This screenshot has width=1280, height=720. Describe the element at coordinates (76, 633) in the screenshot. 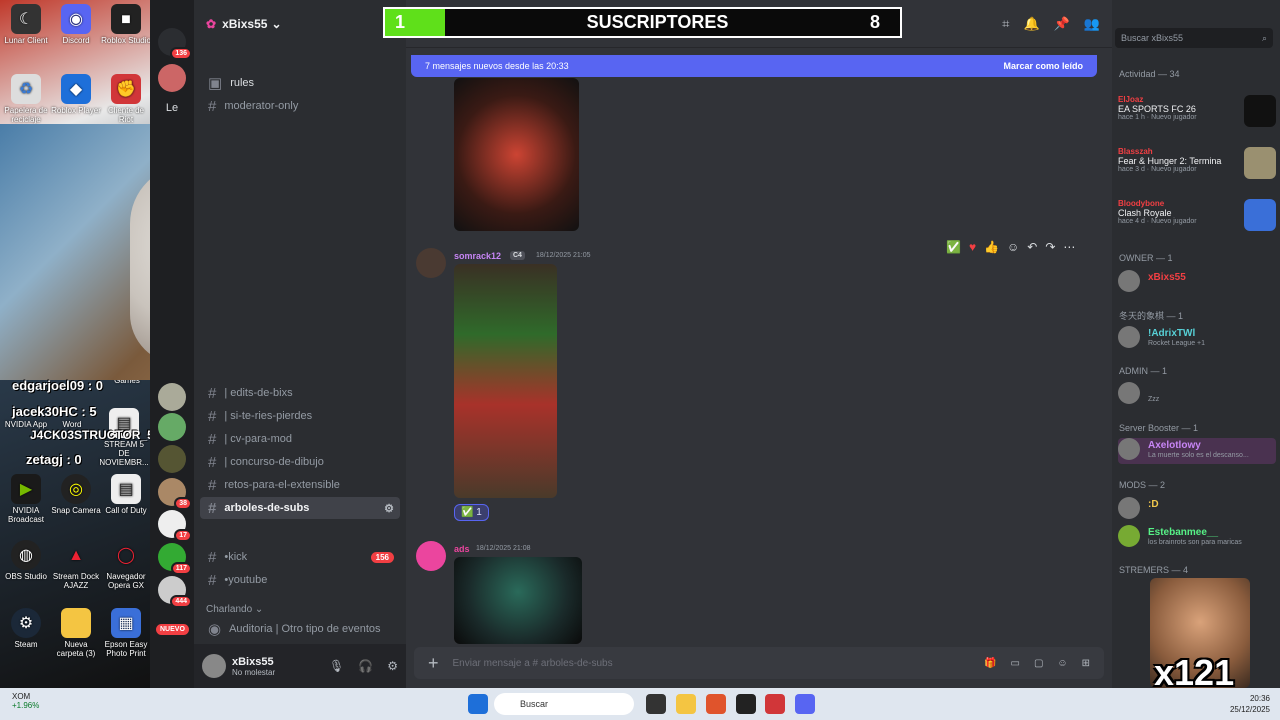

I see `desktop-icon-nueva-carpeta: Nueva carpeta (3)` at that location.